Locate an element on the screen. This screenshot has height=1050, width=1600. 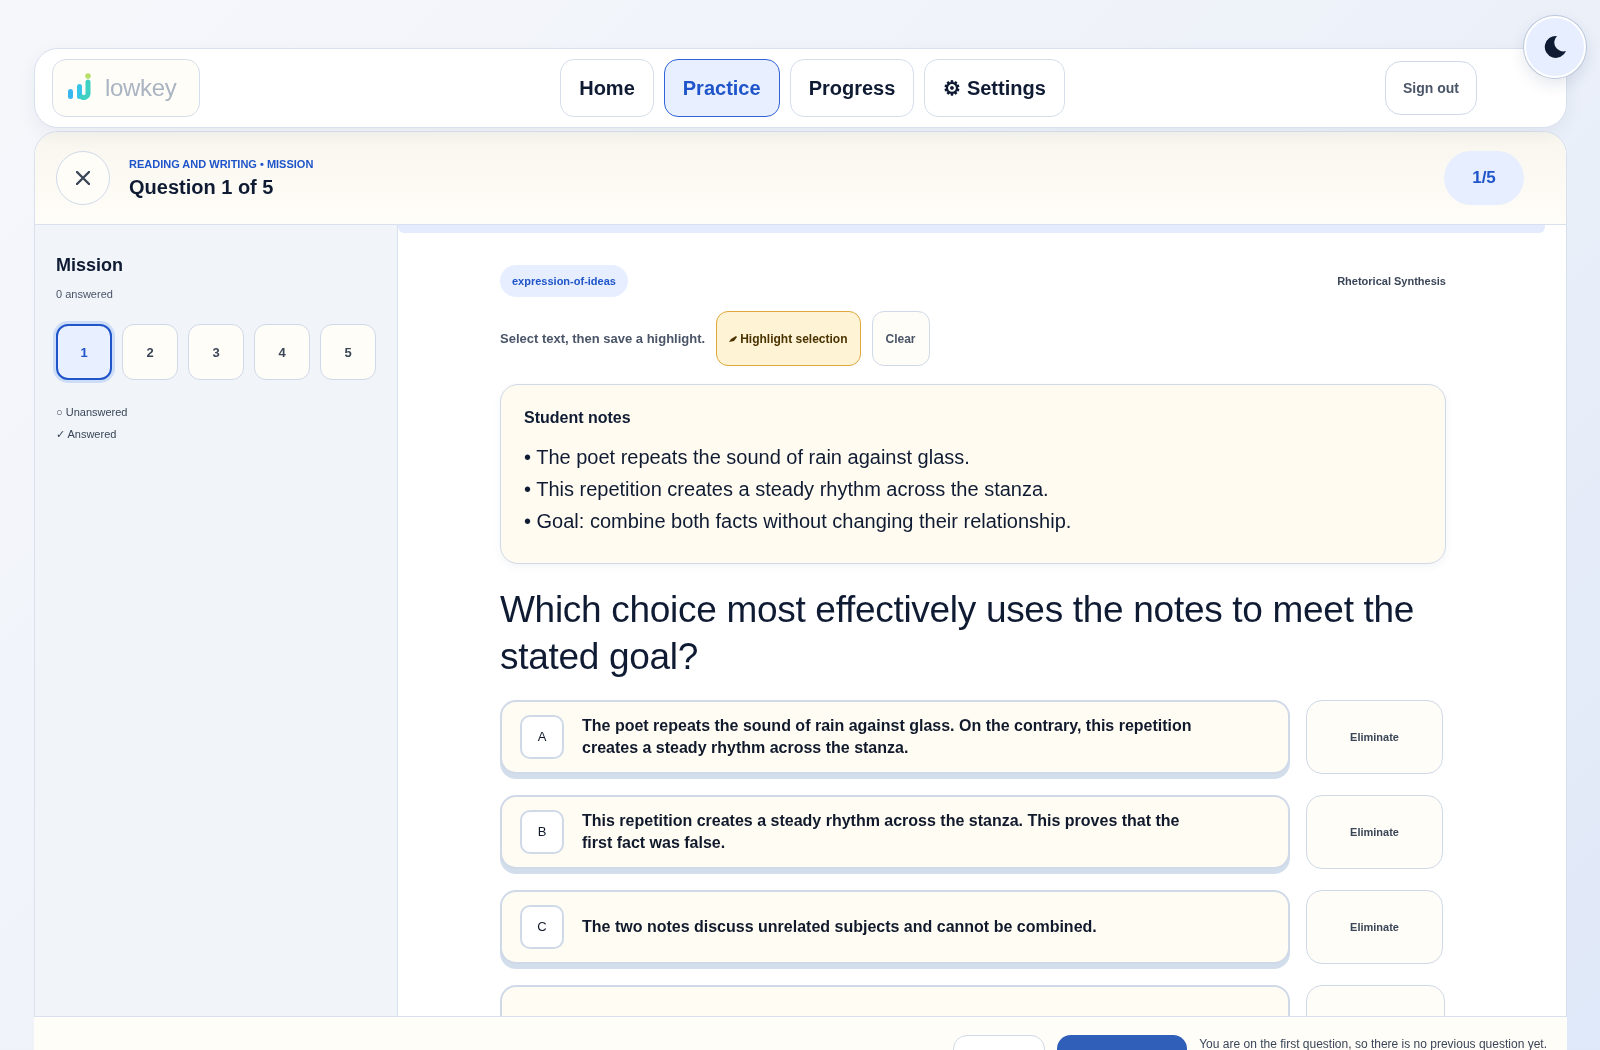
choice-letter: B is located at coordinates (542, 832).